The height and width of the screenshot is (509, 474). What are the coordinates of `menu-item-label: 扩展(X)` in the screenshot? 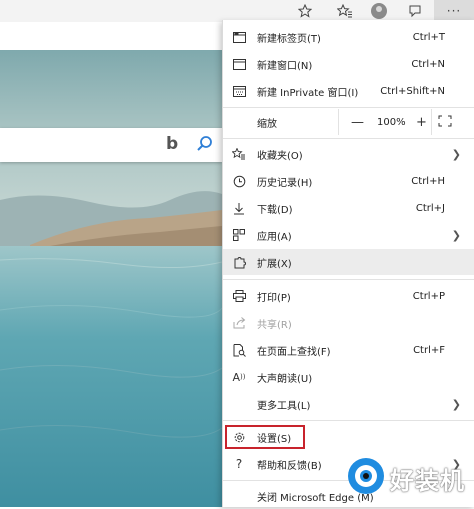 It's located at (274, 264).